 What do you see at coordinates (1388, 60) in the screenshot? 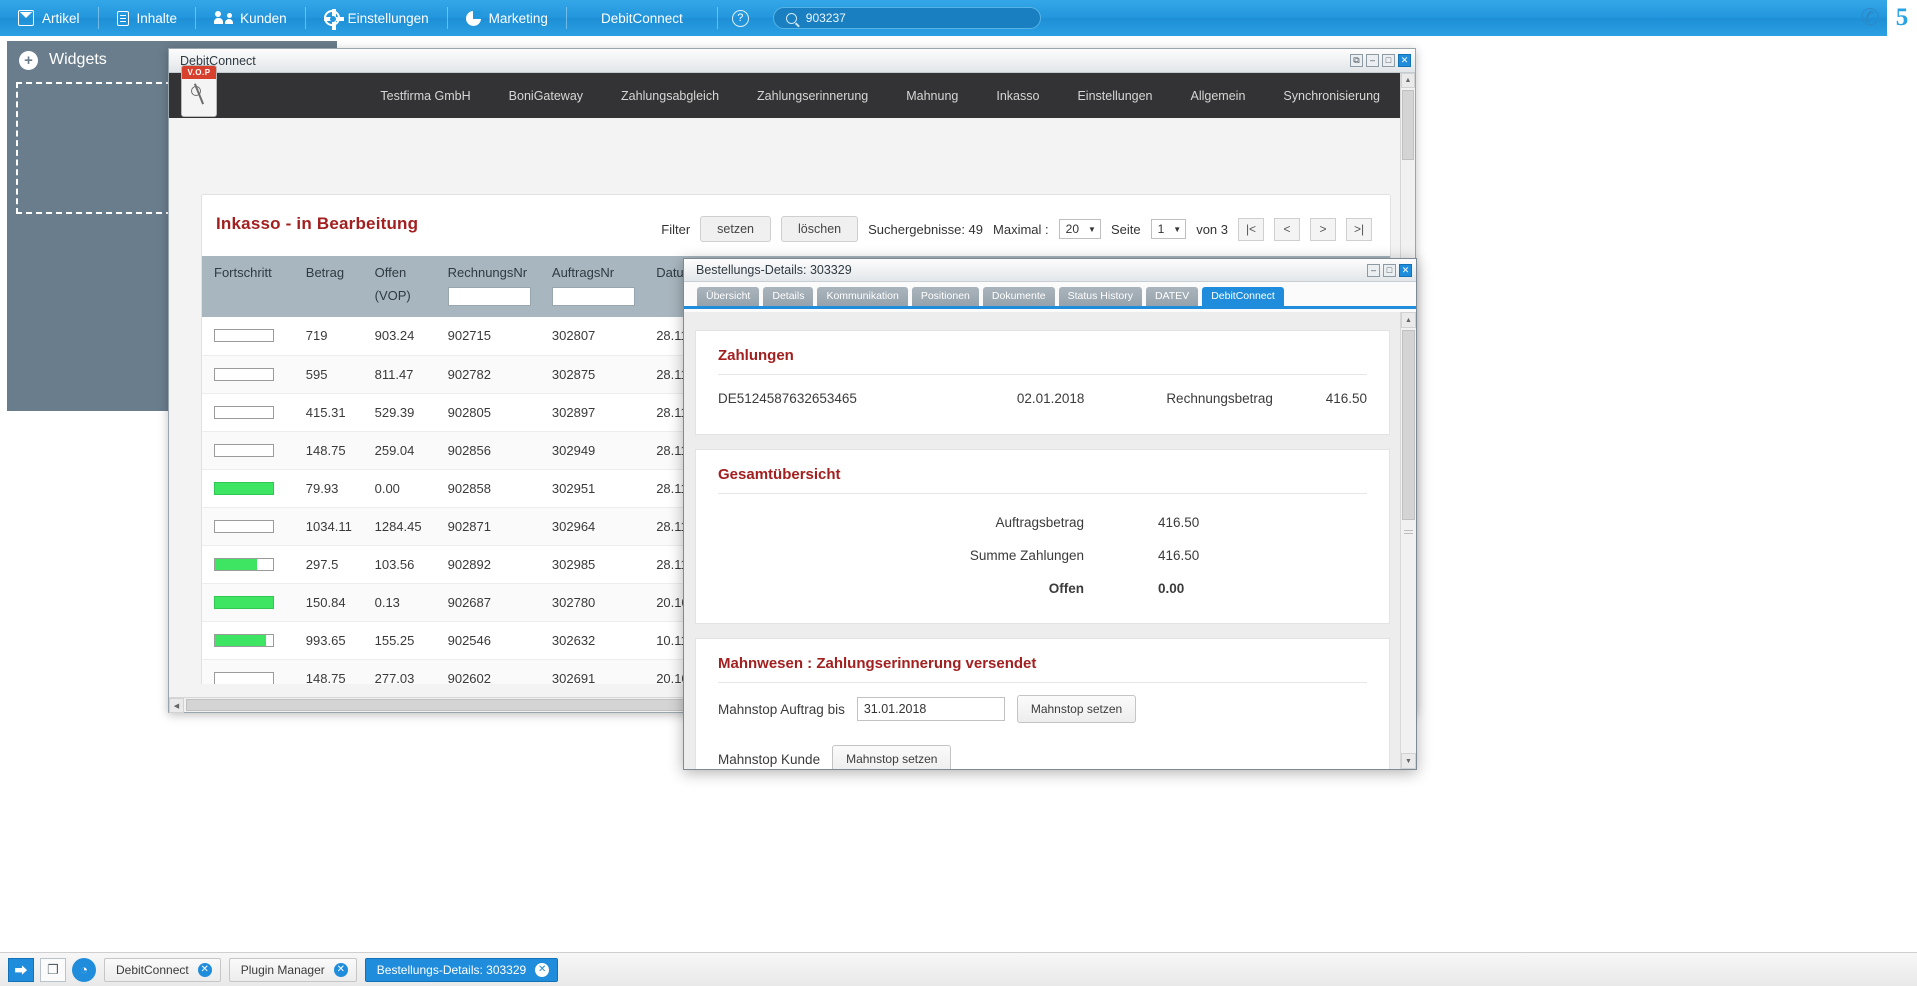
I see `maximize-button: □` at bounding box center [1388, 60].